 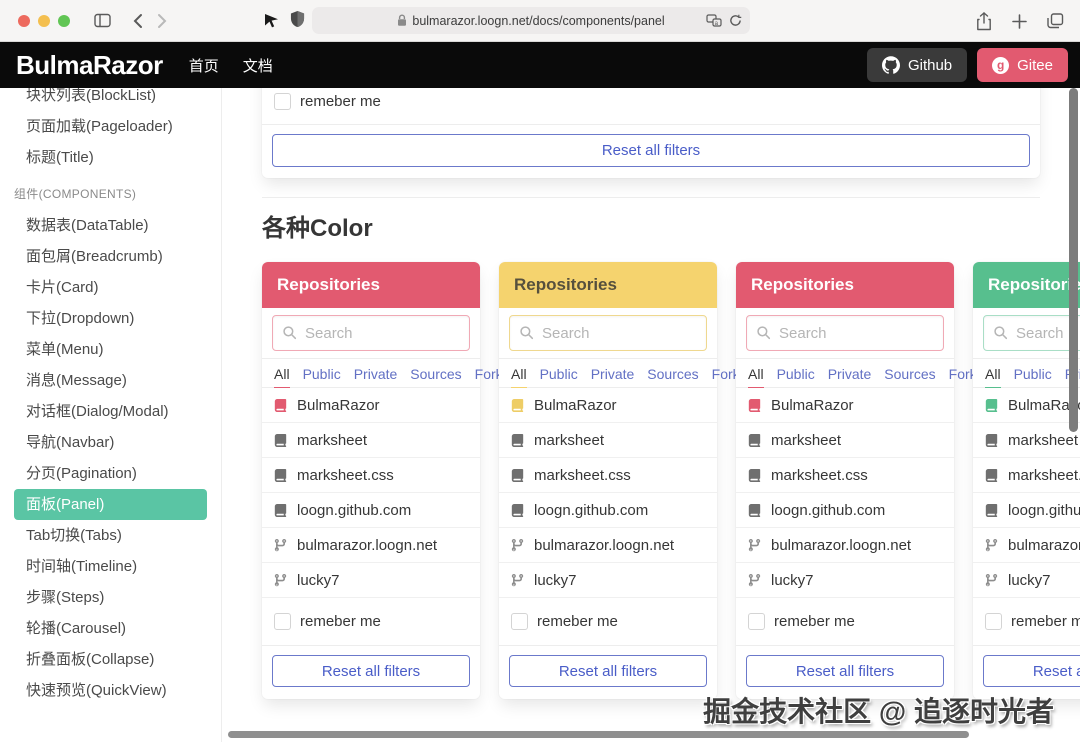 I want to click on sidebar-item: 页面加载(Pageloader), so click(x=110, y=126).